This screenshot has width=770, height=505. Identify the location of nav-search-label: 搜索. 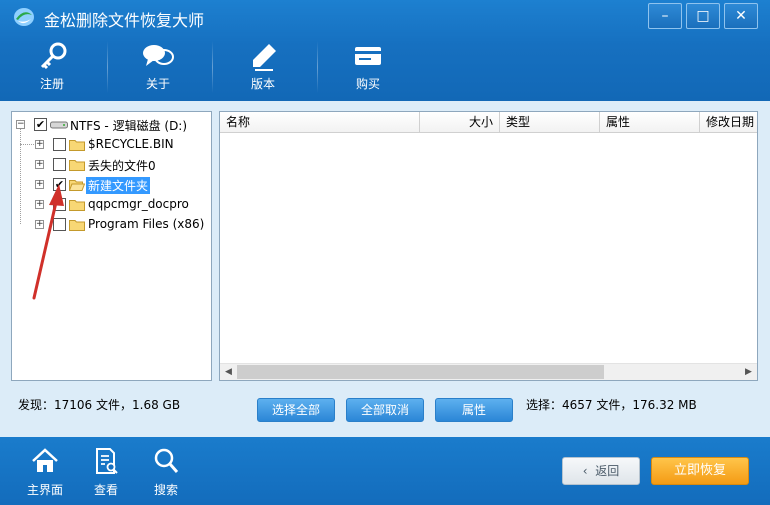
(165, 490).